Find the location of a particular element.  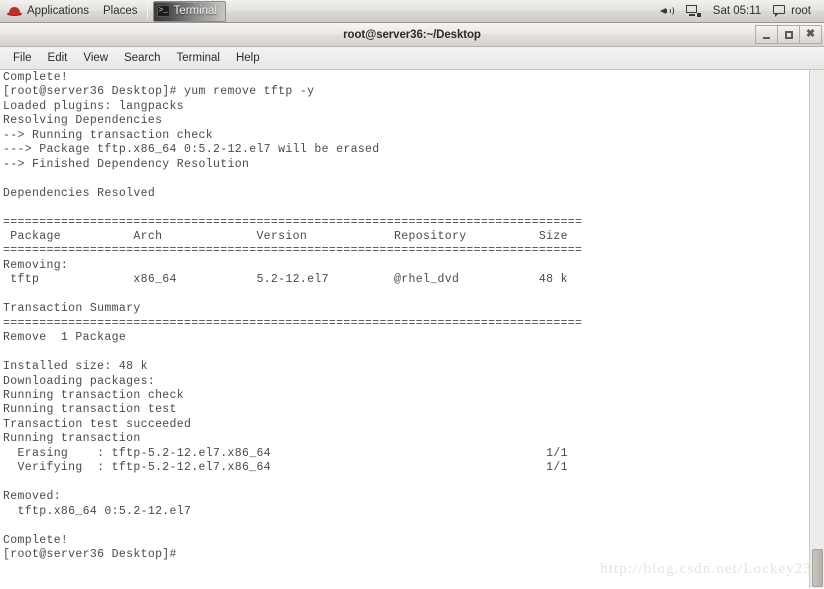

applications-menu-label: Applications is located at coordinates (58, 11).